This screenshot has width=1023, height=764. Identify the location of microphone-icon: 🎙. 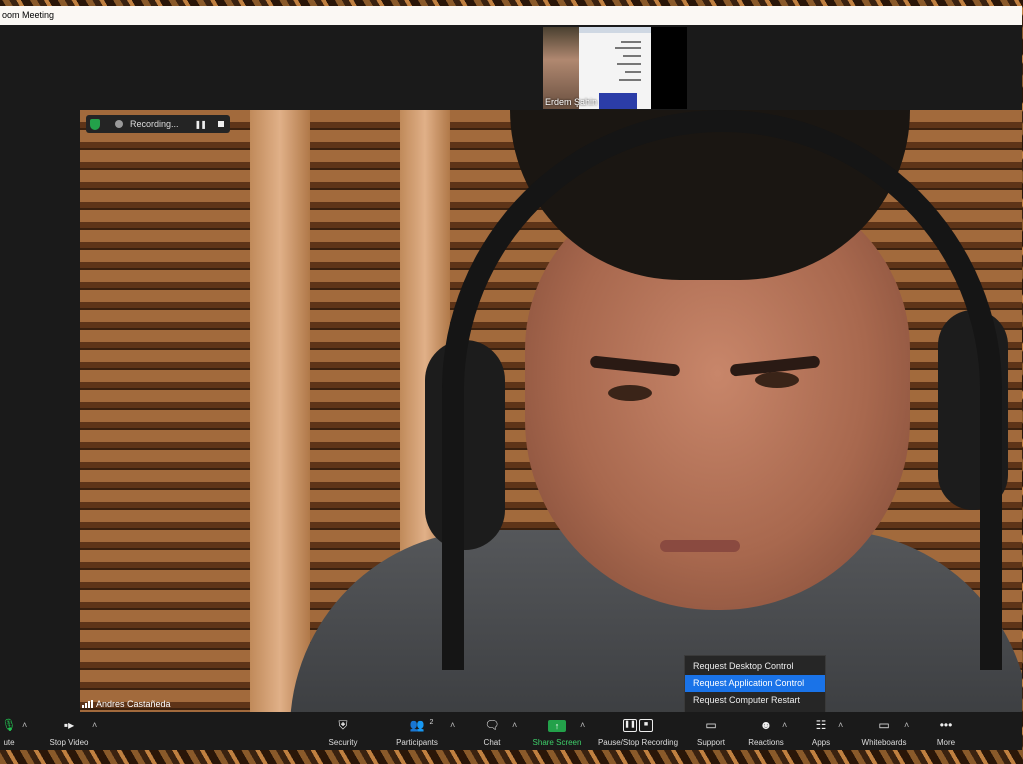
(9, 725).